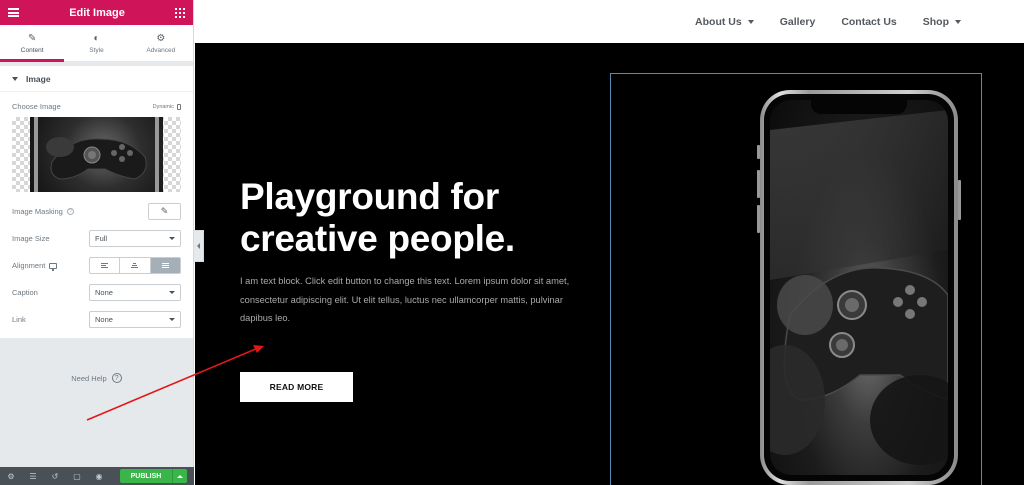 The width and height of the screenshot is (1024, 485). I want to click on align-left-button, so click(105, 265).